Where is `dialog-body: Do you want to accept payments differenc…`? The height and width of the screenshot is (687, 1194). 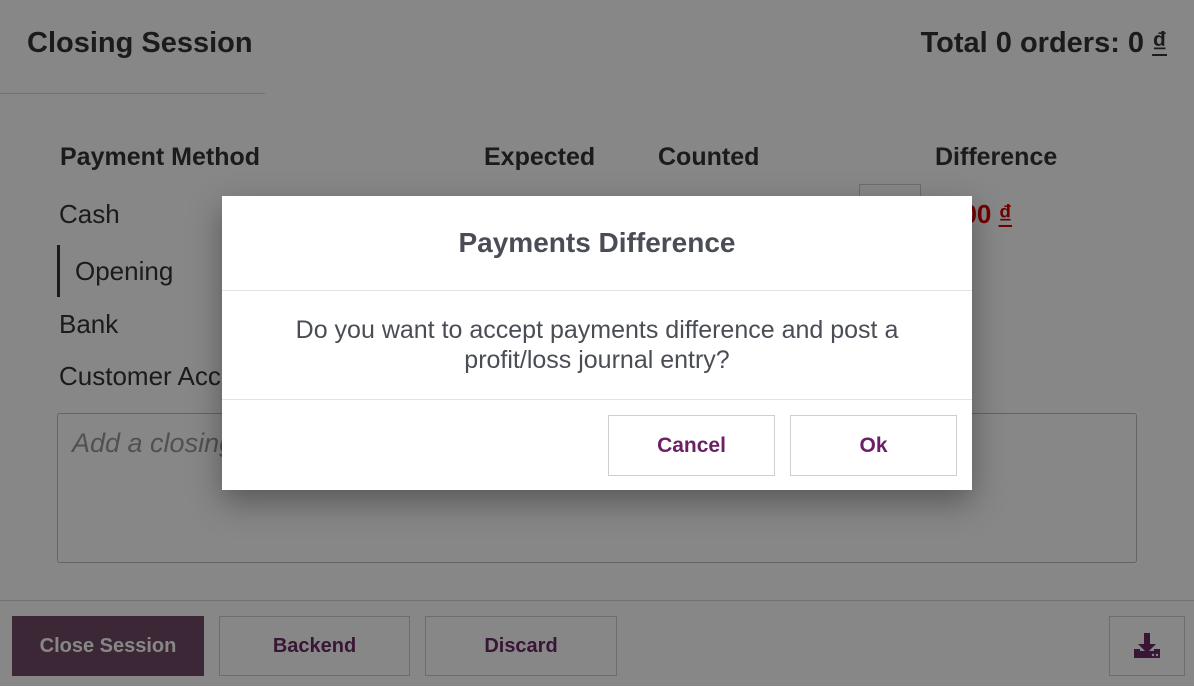
dialog-body: Do you want to accept payments differenc… is located at coordinates (597, 345).